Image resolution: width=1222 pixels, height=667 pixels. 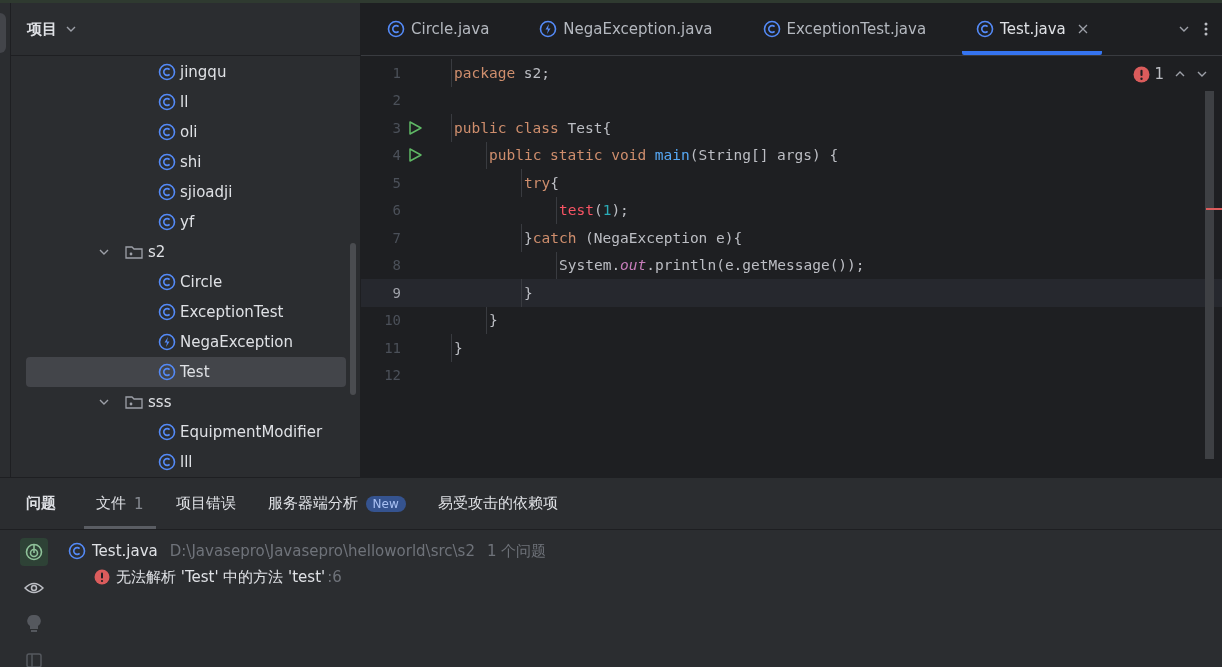 What do you see at coordinates (186, 102) in the screenshot?
I see `tree-item: ll` at bounding box center [186, 102].